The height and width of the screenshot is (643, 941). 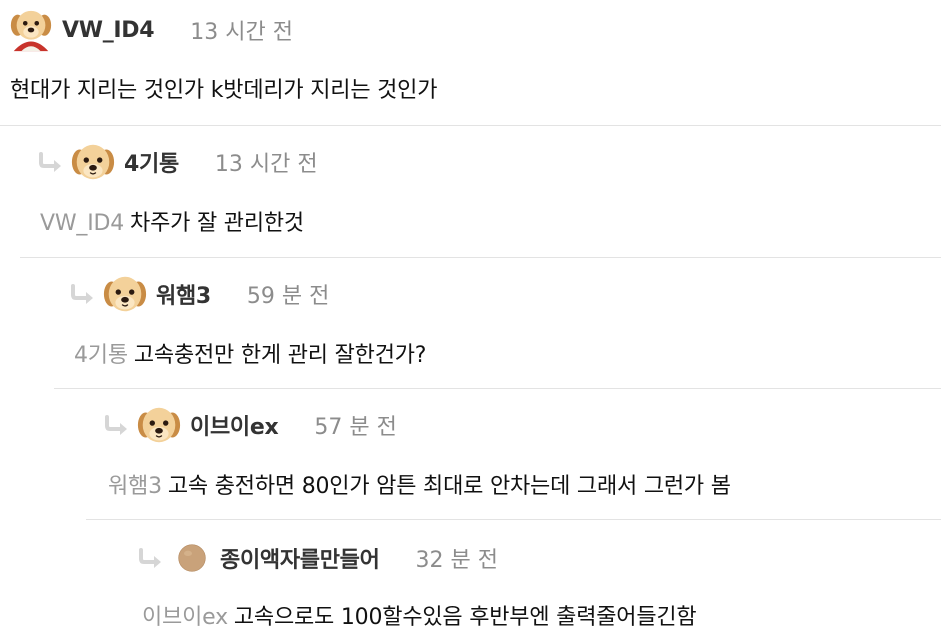 What do you see at coordinates (449, 486) in the screenshot?
I see `comment-text: 고속 충전하면 80인가 암튼 최대로 안차는데 그래서 그런가 봄` at bounding box center [449, 486].